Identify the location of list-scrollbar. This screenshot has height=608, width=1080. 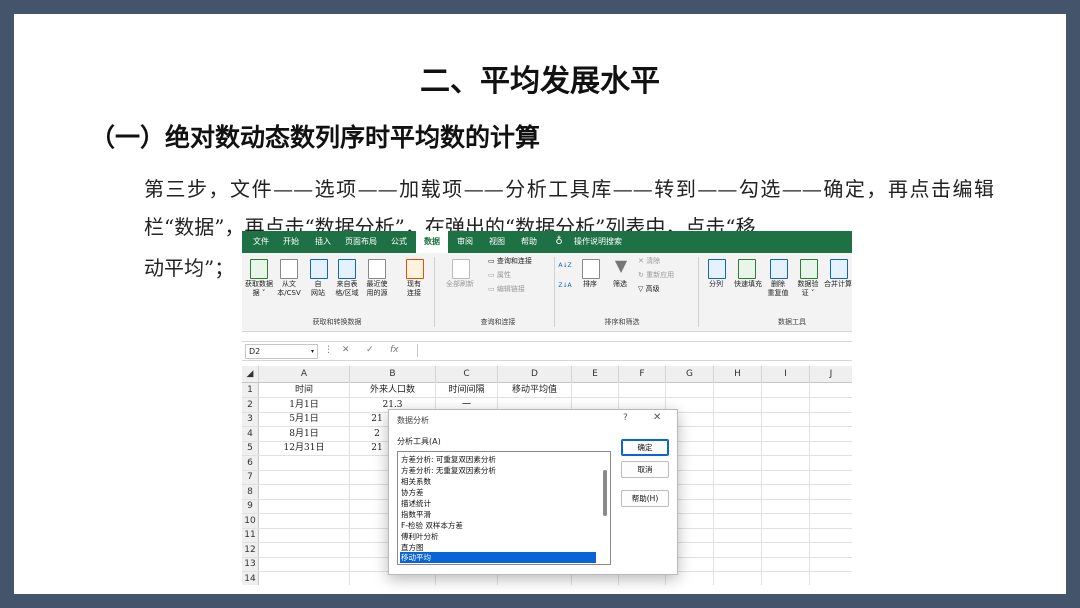
(605, 507).